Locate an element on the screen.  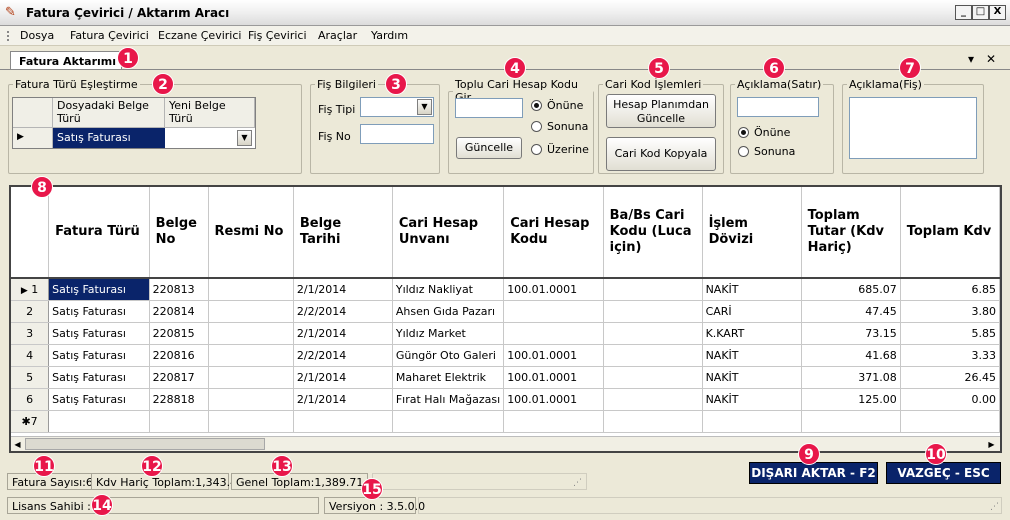
toplu-cari-option-uzerine: Üzerine is located at coordinates (560, 149).